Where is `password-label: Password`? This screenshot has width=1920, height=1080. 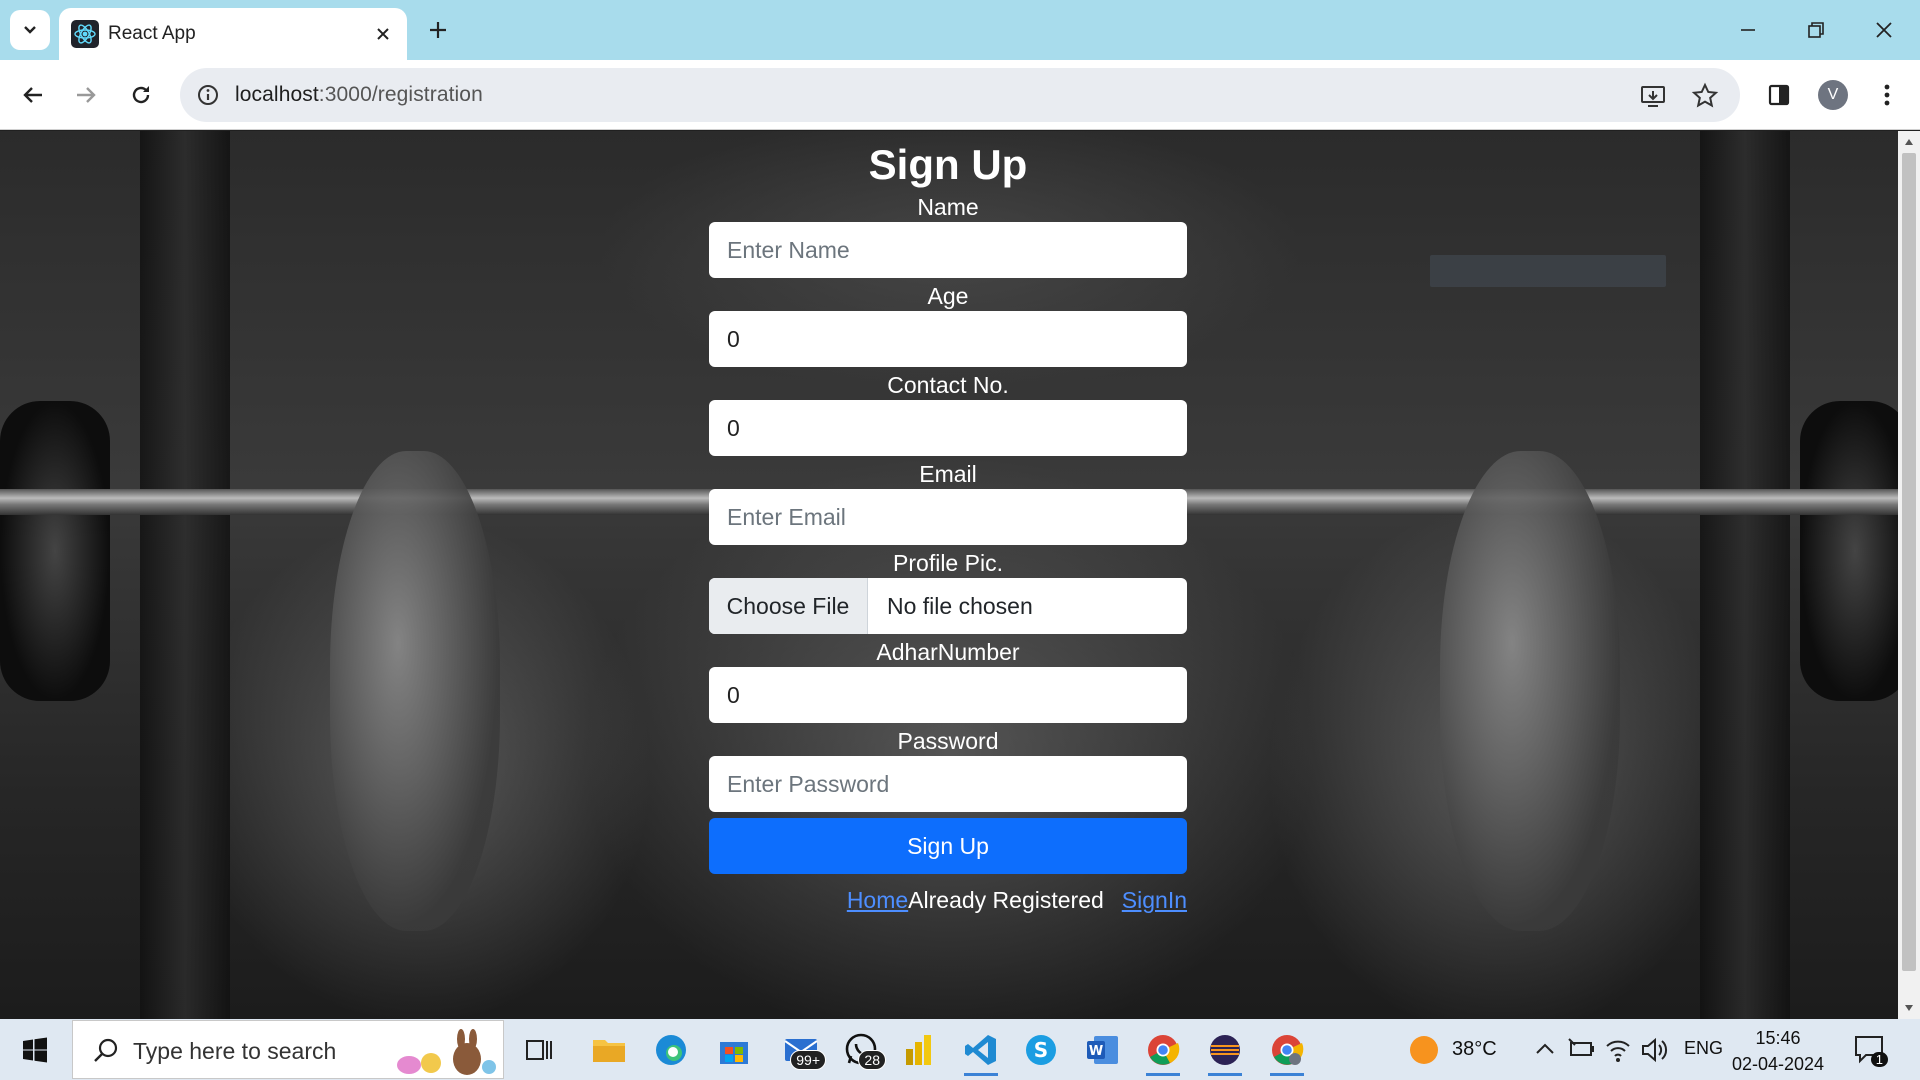 password-label: Password is located at coordinates (948, 741).